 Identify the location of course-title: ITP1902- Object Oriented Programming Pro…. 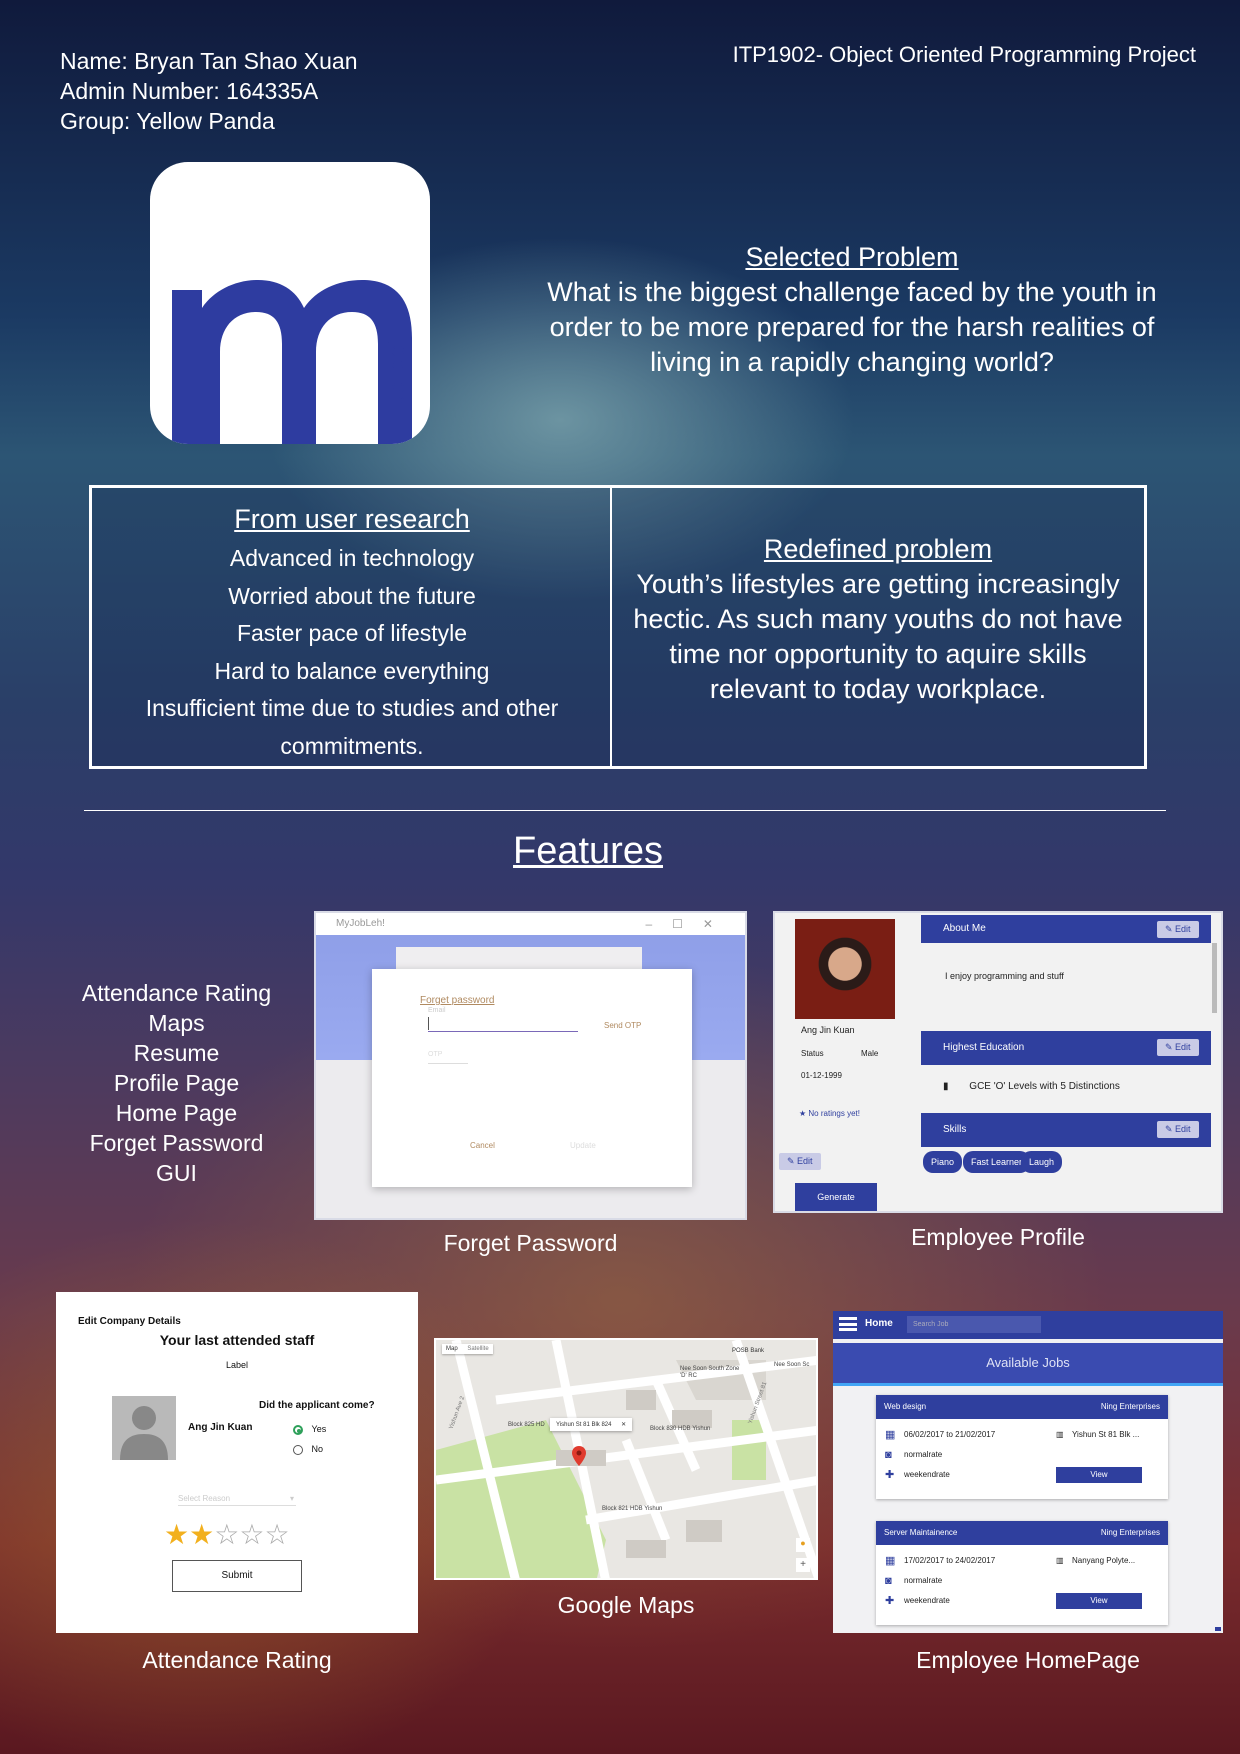
(964, 54).